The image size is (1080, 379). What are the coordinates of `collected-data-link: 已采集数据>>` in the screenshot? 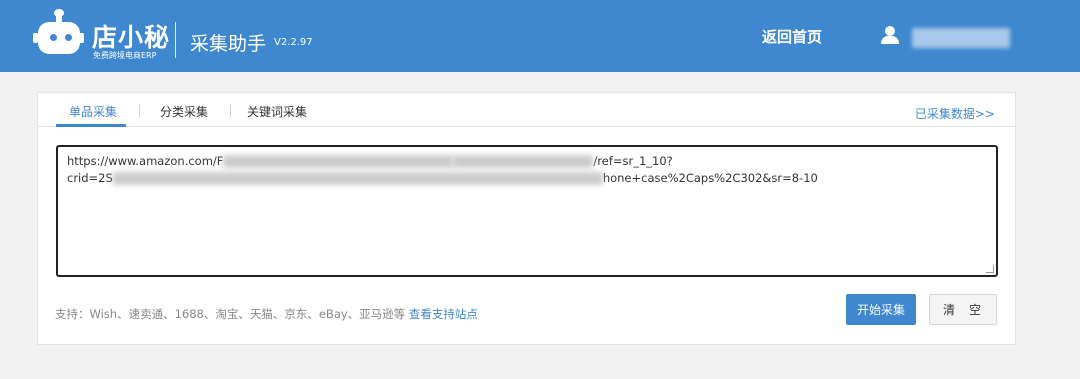 It's located at (955, 113).